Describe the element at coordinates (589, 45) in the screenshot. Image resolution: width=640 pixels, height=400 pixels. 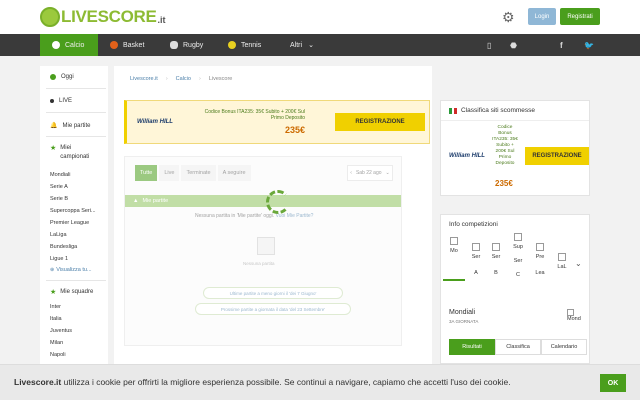
I see `twitter-icon: 🐦` at that location.